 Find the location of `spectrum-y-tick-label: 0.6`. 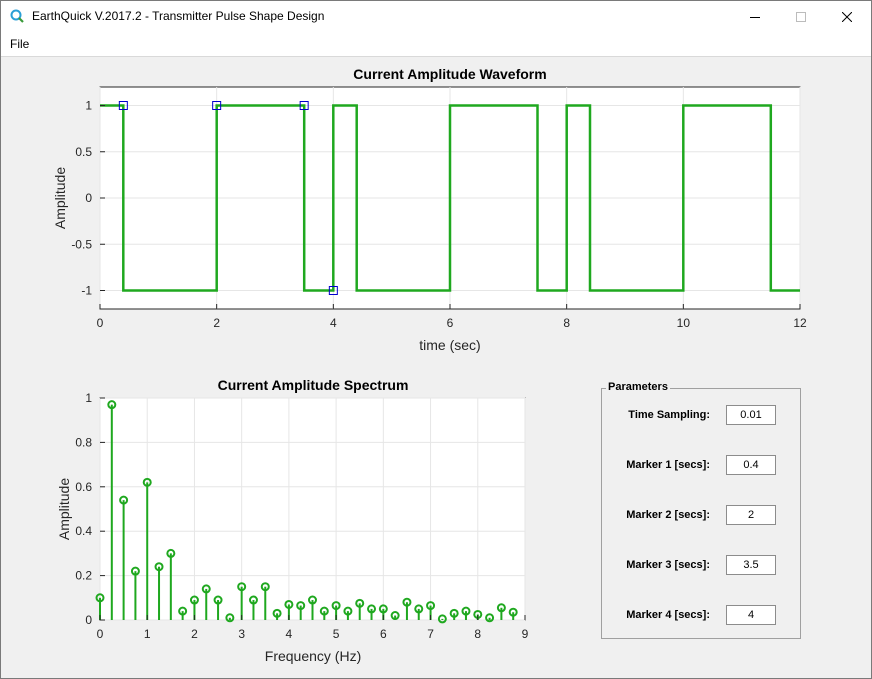

spectrum-y-tick-label: 0.6 is located at coordinates (83, 487).